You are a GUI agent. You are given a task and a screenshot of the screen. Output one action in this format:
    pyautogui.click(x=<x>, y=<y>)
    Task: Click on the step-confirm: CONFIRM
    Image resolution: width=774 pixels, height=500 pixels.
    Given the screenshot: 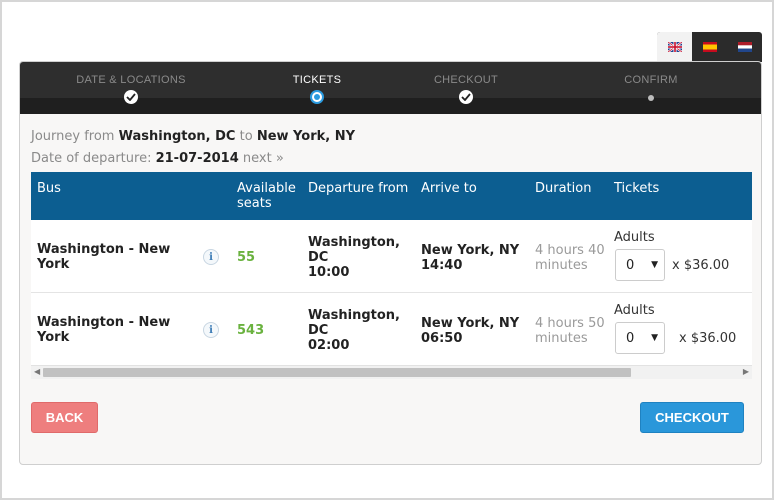 What is the action you would take?
    pyautogui.click(x=651, y=81)
    